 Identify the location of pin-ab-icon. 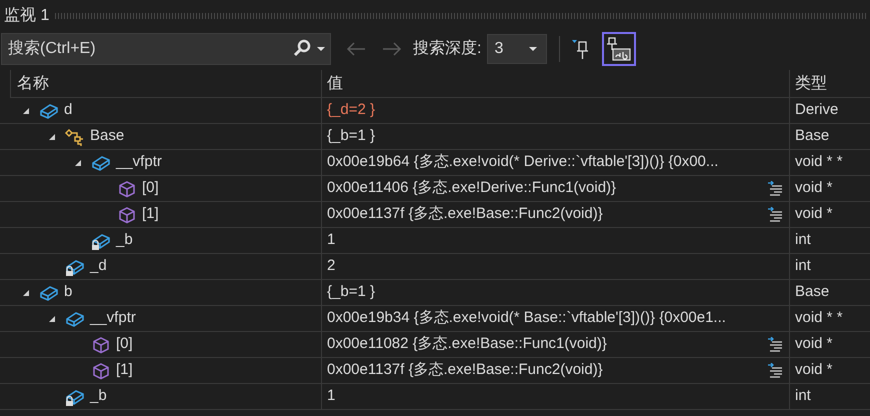
(619, 49).